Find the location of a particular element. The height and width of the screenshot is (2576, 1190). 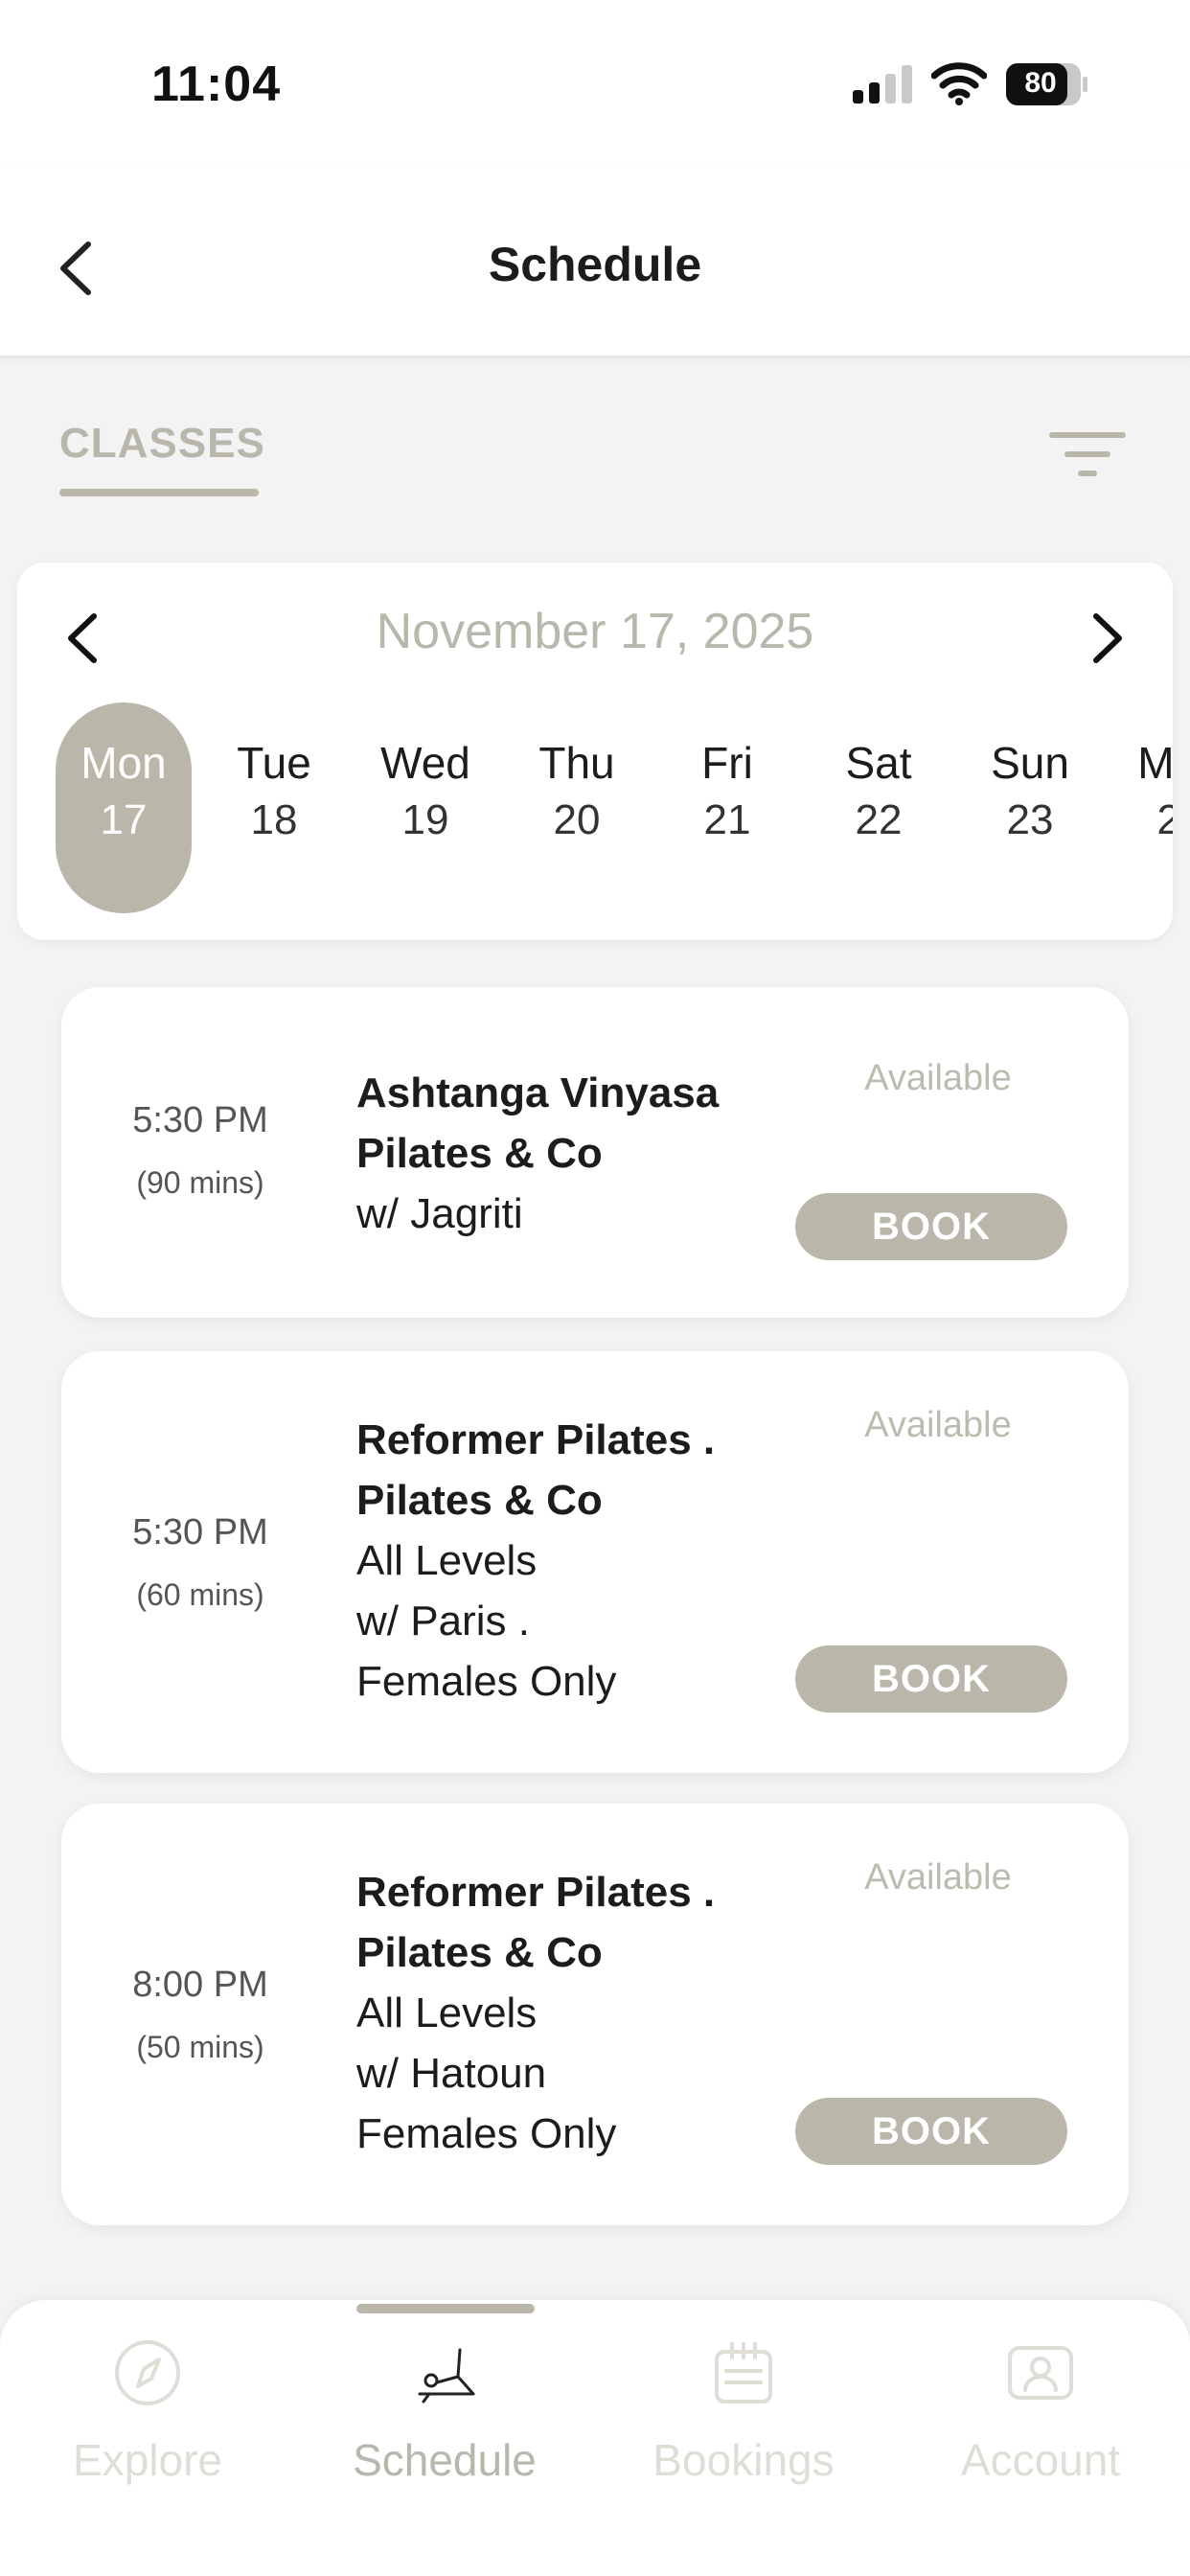

battery-level: 80 is located at coordinates (1040, 83).